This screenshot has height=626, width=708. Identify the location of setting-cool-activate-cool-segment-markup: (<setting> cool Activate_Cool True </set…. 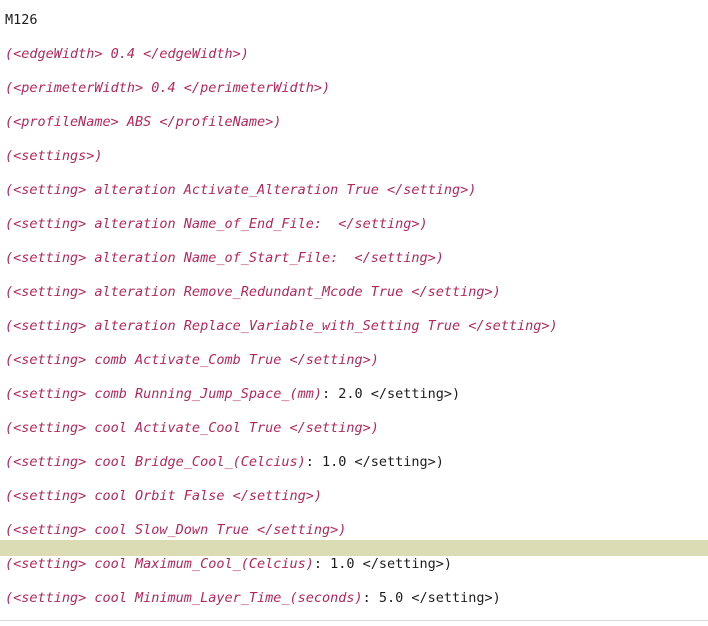
(192, 428).